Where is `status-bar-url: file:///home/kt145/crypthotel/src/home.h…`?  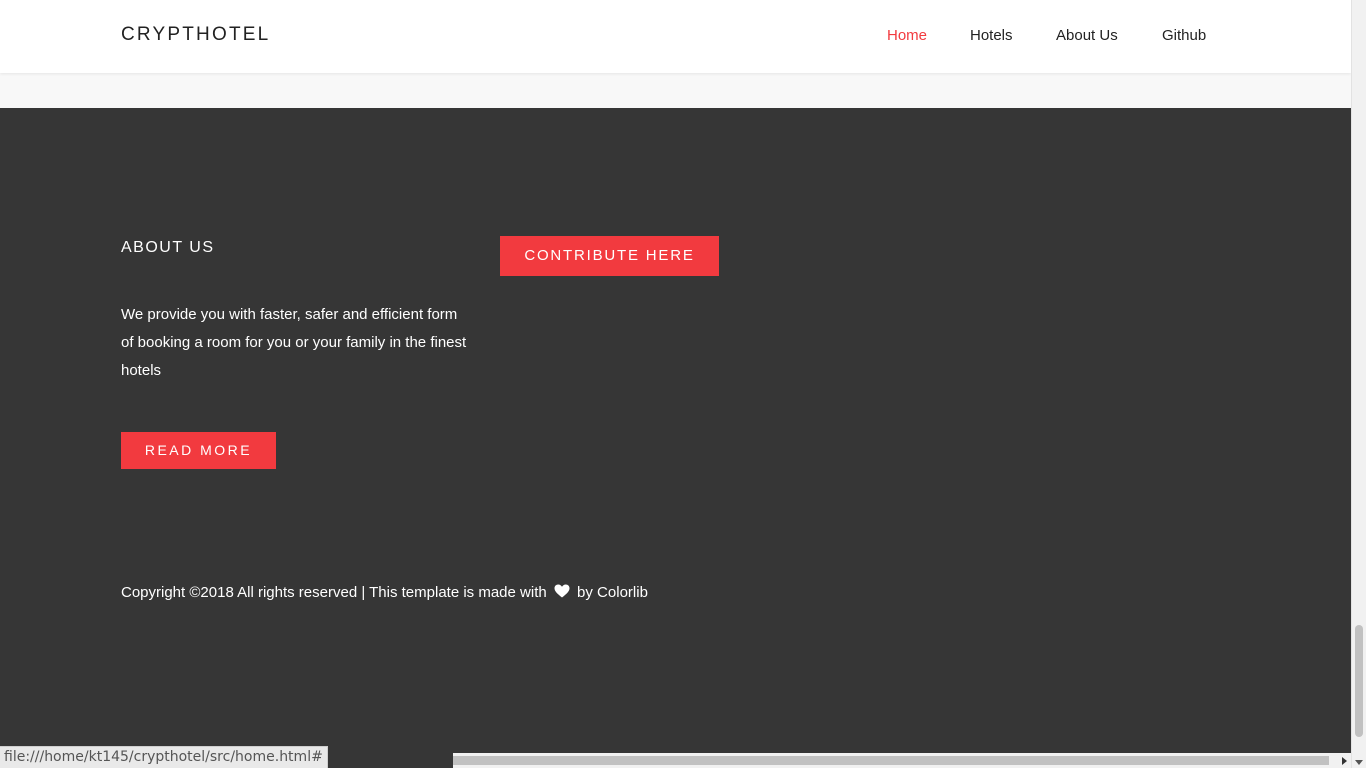
status-bar-url: file:///home/kt145/crypthotel/src/home.h… is located at coordinates (164, 757).